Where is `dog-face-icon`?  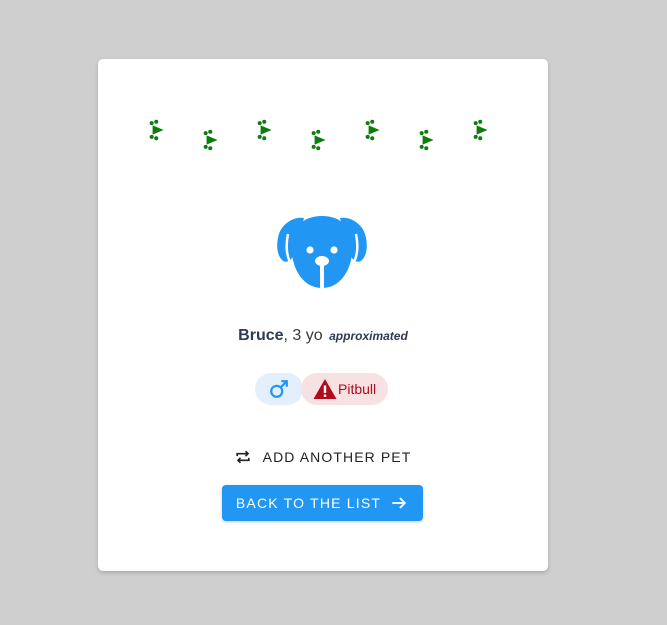 dog-face-icon is located at coordinates (322, 250).